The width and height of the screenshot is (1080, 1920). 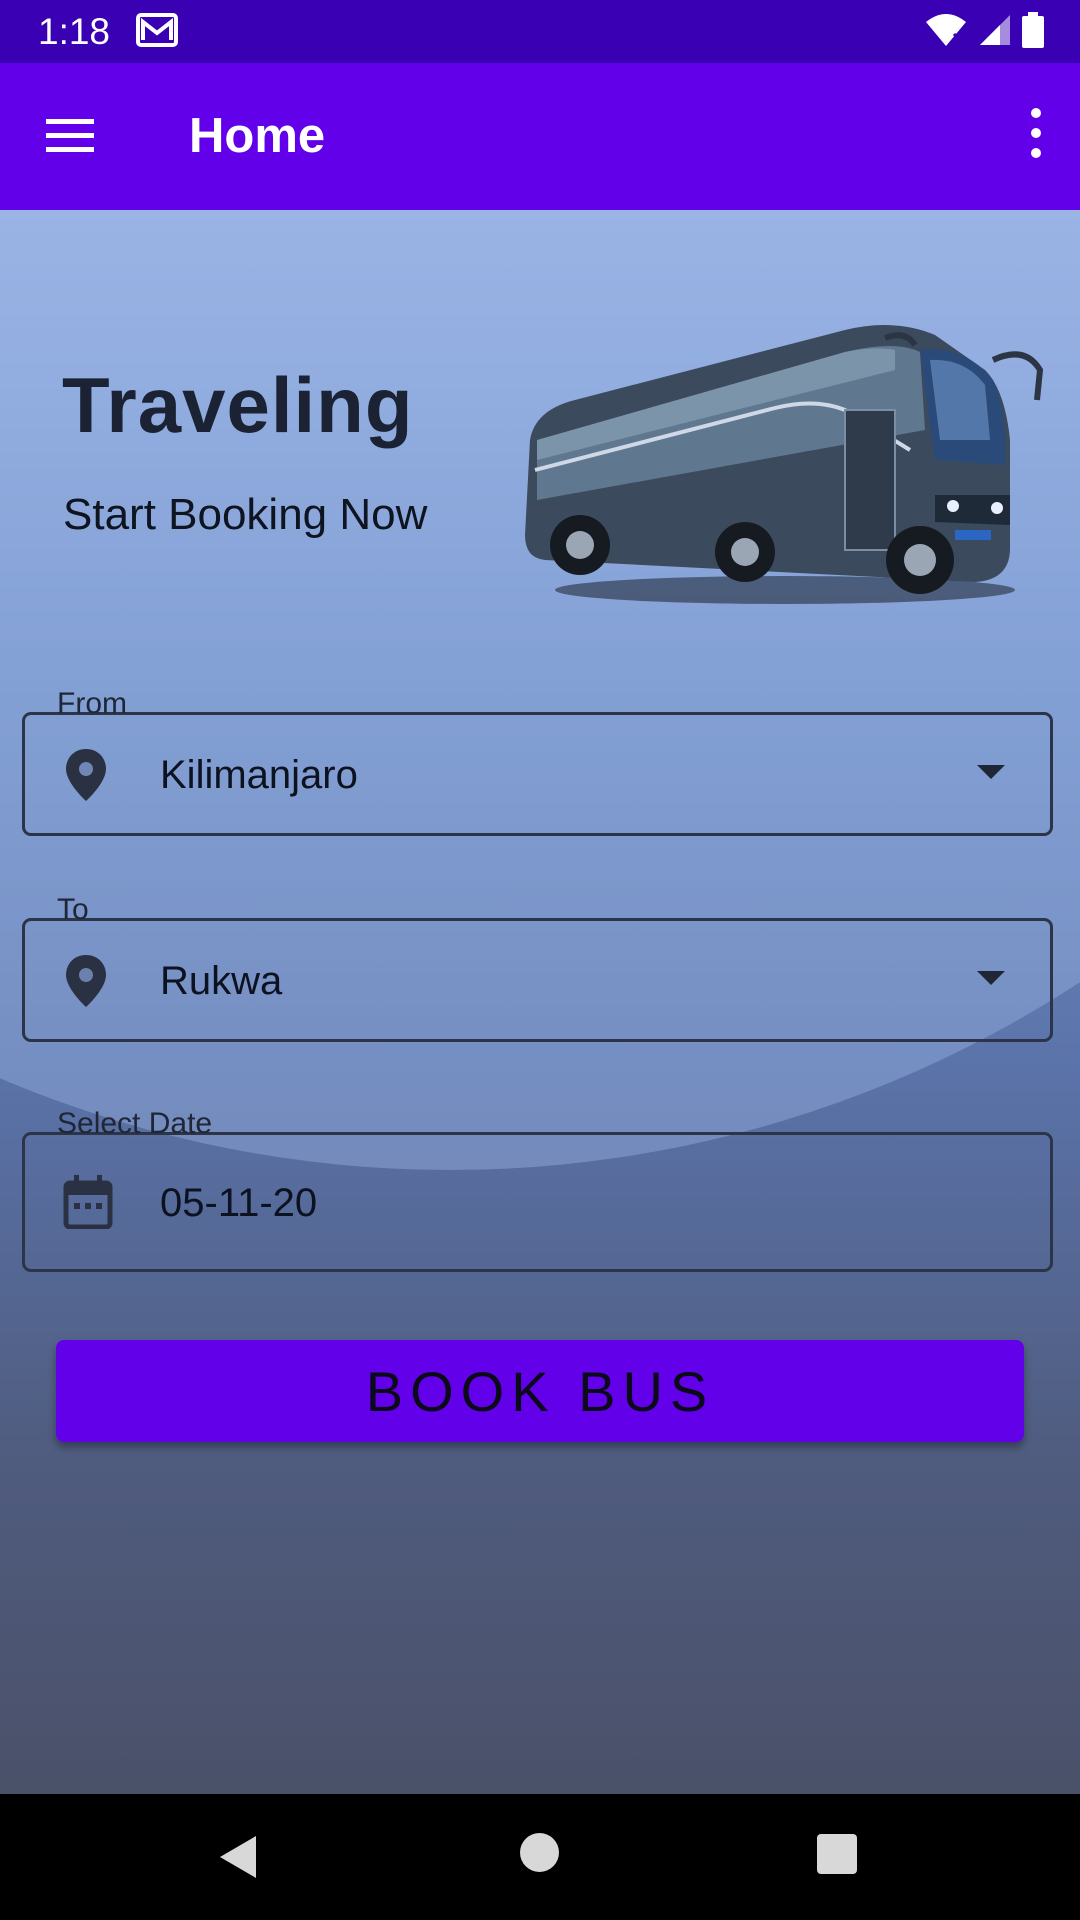 I want to click on signal-icon, so click(x=995, y=32).